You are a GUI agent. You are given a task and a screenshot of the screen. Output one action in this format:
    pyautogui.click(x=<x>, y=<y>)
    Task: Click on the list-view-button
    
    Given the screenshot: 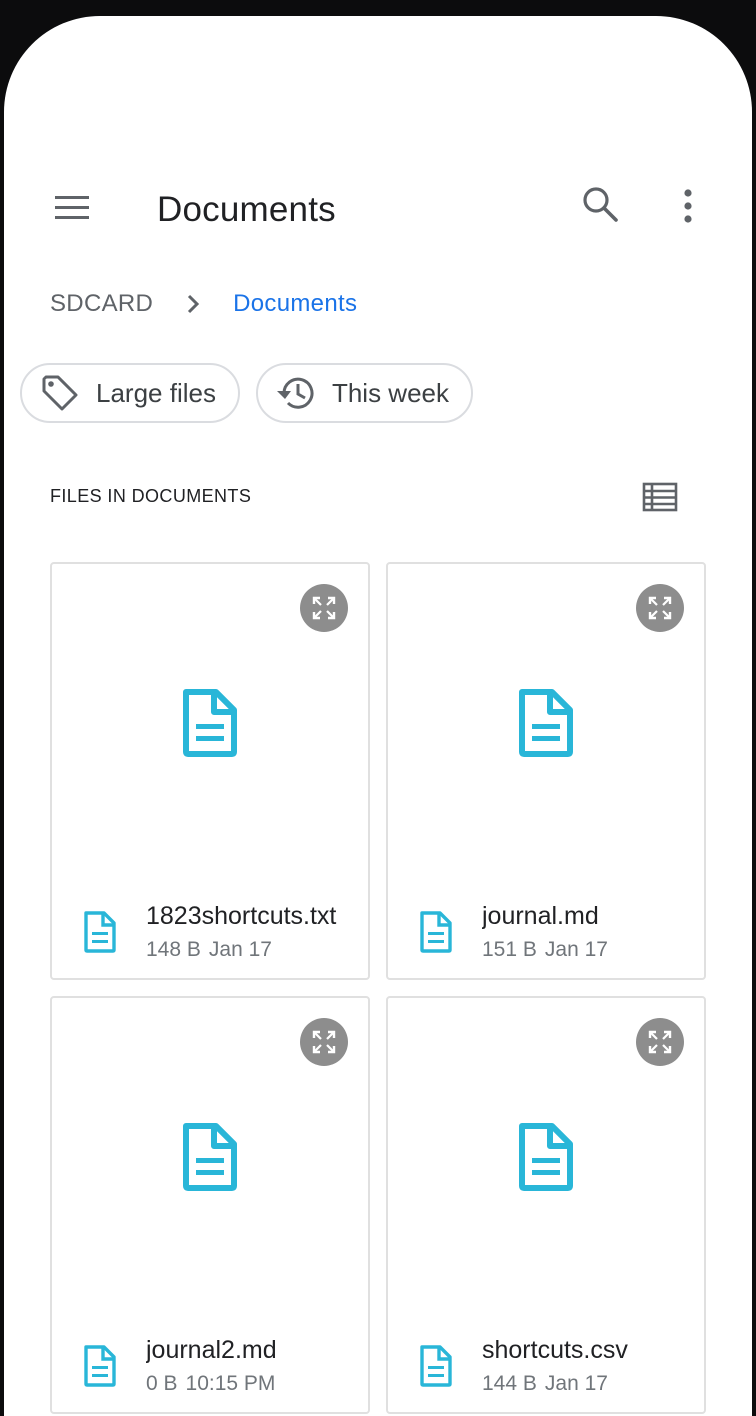 What is the action you would take?
    pyautogui.click(x=660, y=498)
    